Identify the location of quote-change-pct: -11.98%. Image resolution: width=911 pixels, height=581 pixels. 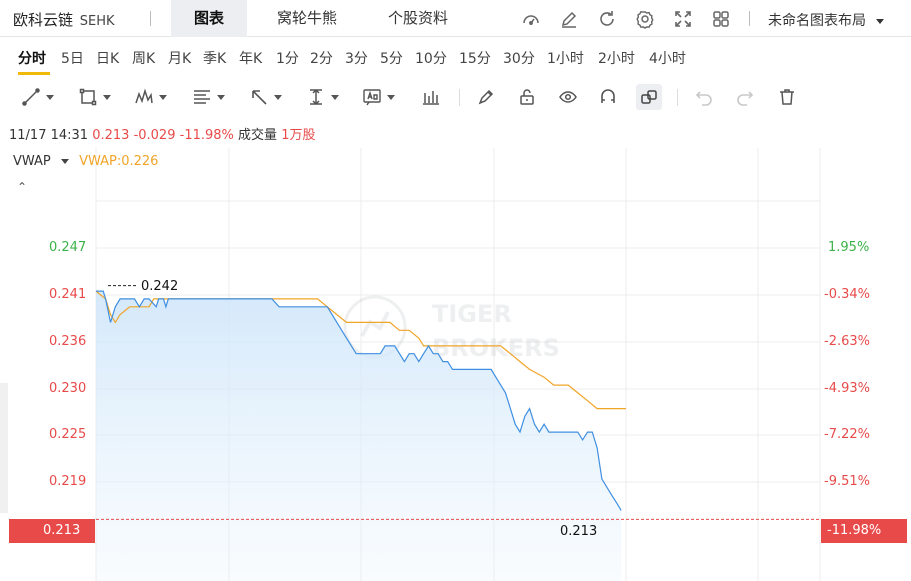
(206, 135).